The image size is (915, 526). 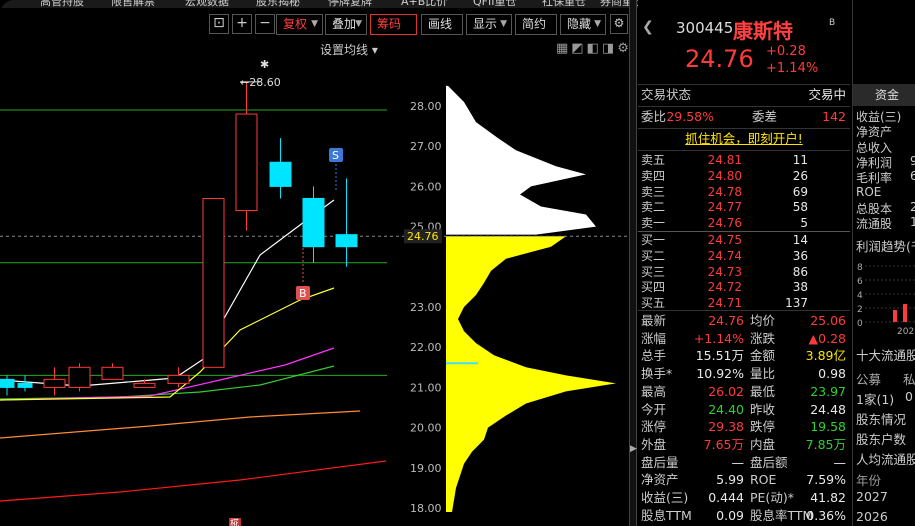 What do you see at coordinates (719, 59) in the screenshot?
I see `current-price: 24.76` at bounding box center [719, 59].